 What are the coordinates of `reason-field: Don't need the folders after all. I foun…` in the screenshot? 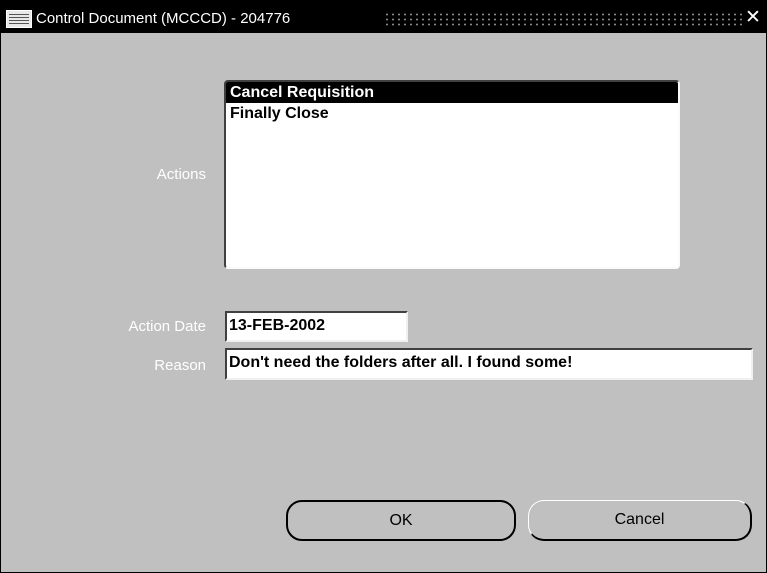 It's located at (489, 364).